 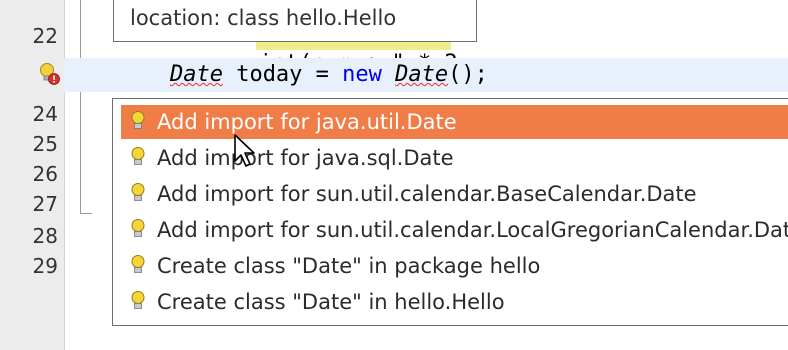 I want to click on quick-fix-label: Create class "Date" in hello.Hello, so click(x=331, y=302).